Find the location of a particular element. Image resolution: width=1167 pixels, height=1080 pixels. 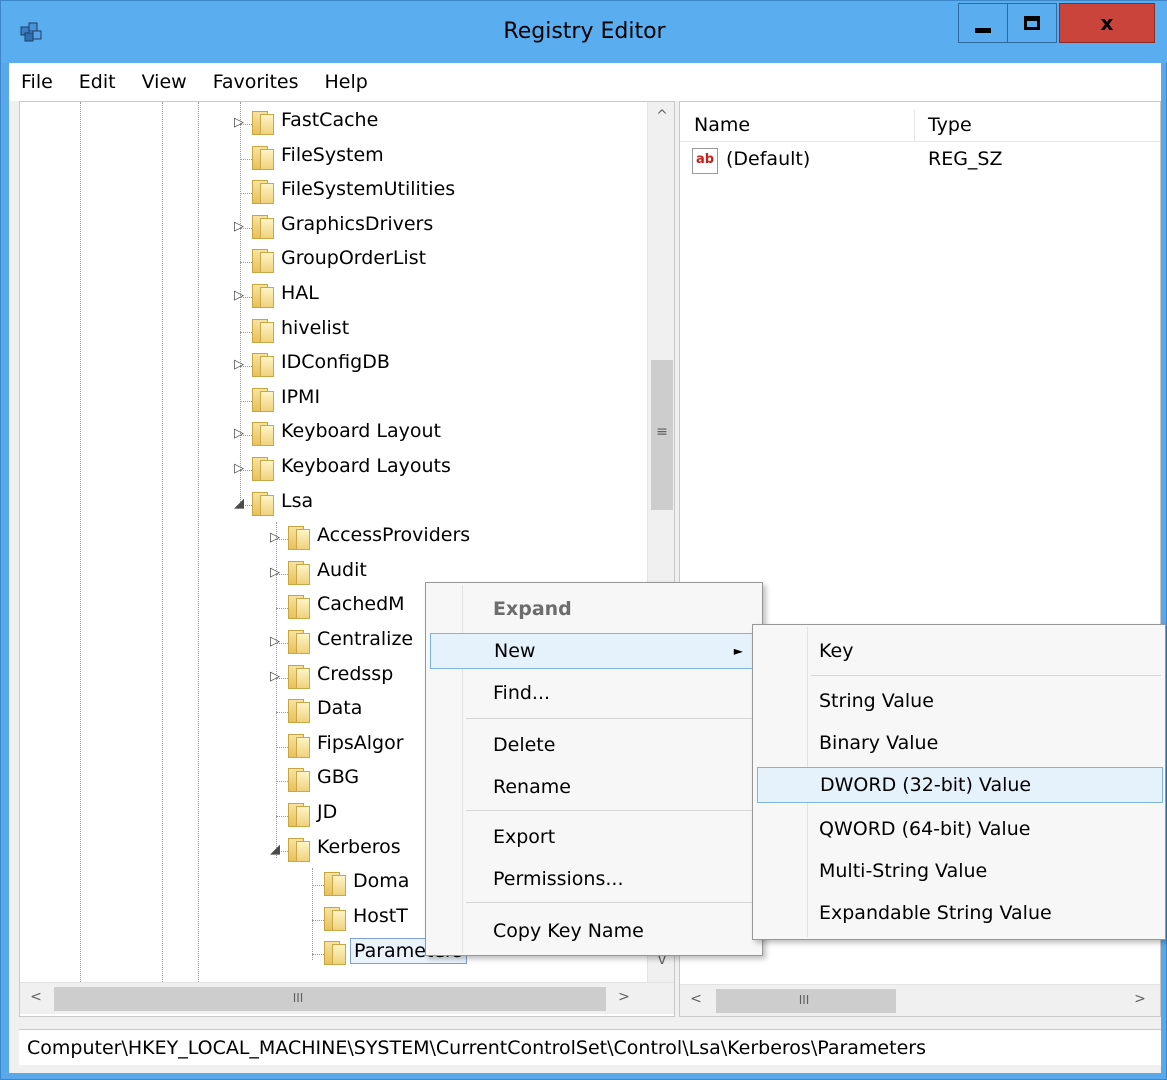

context-item-rename: Rename is located at coordinates (594, 787).